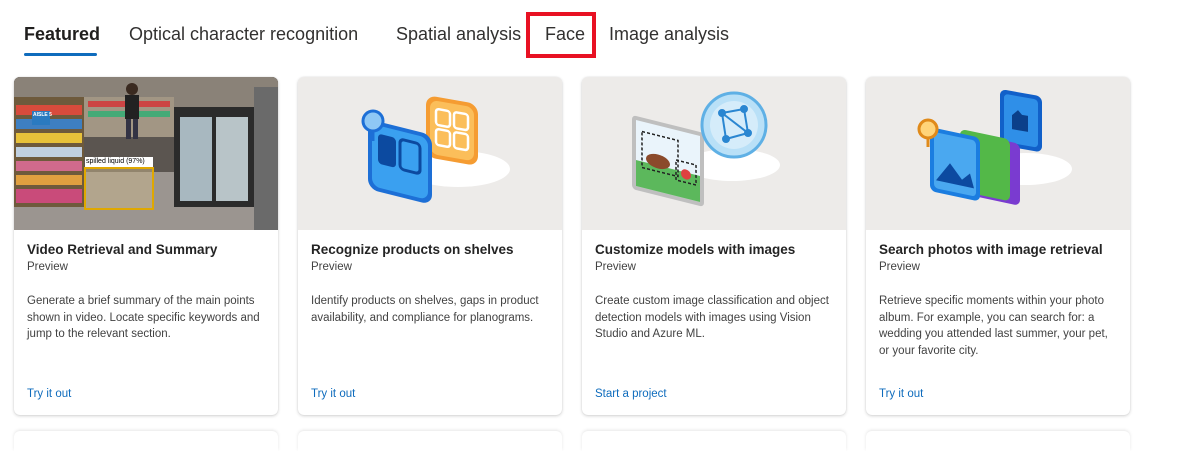 The height and width of the screenshot is (451, 1195). I want to click on card-title: Video Retrieval and Summary, so click(122, 249).